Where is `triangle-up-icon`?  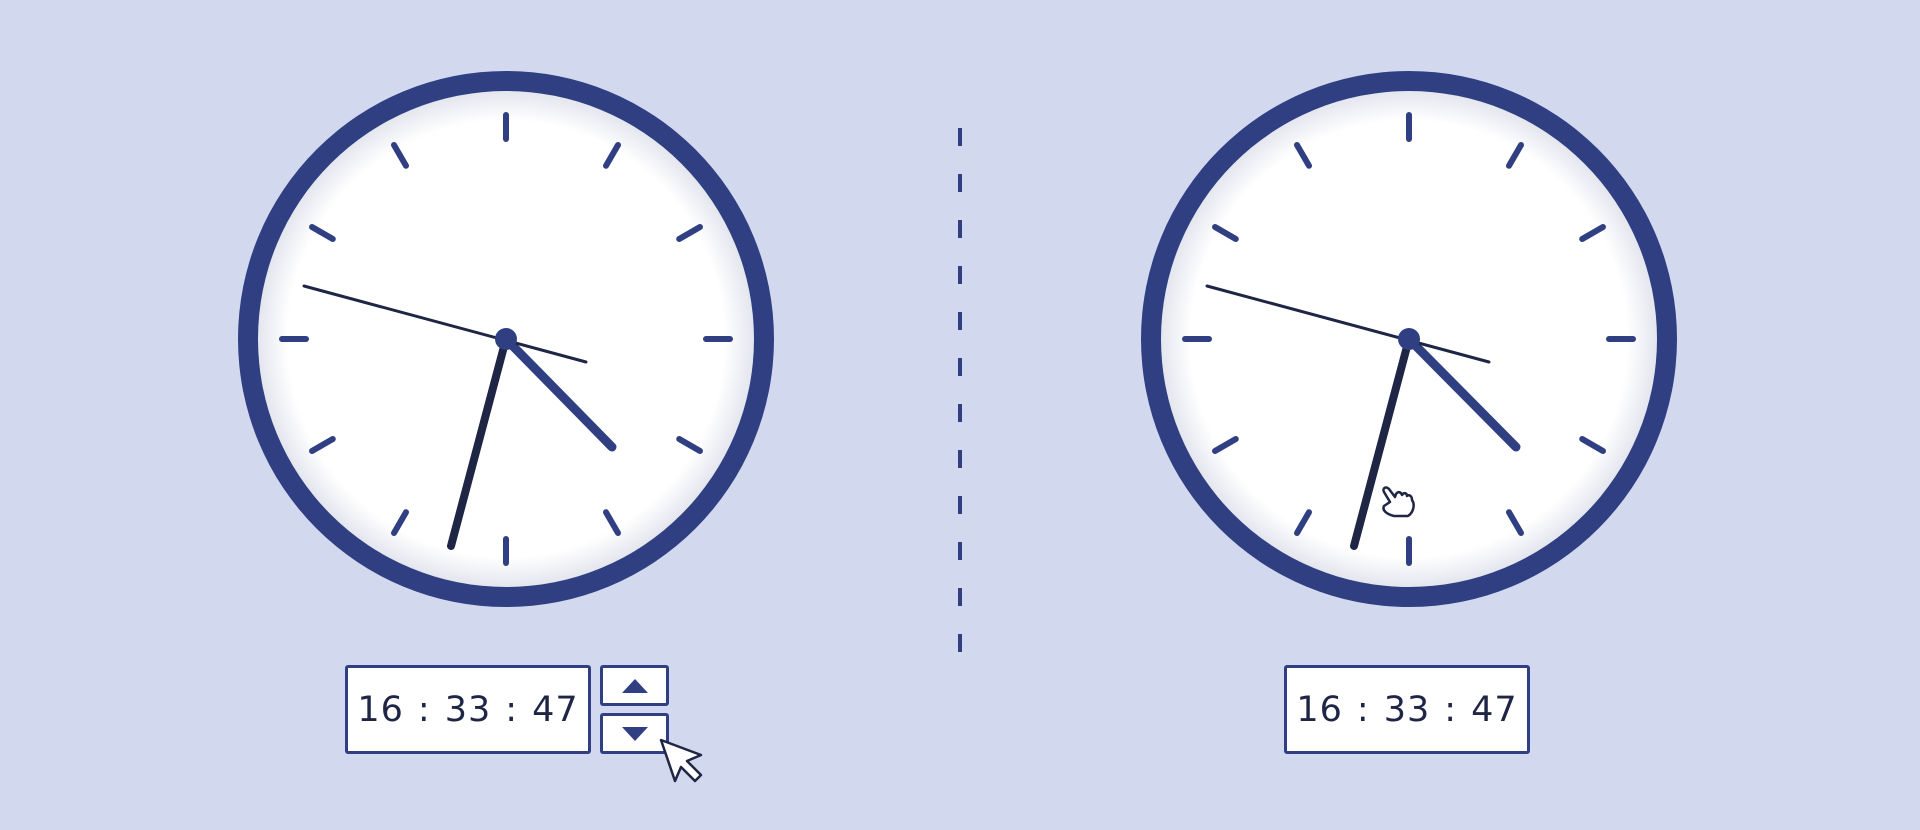 triangle-up-icon is located at coordinates (634, 685).